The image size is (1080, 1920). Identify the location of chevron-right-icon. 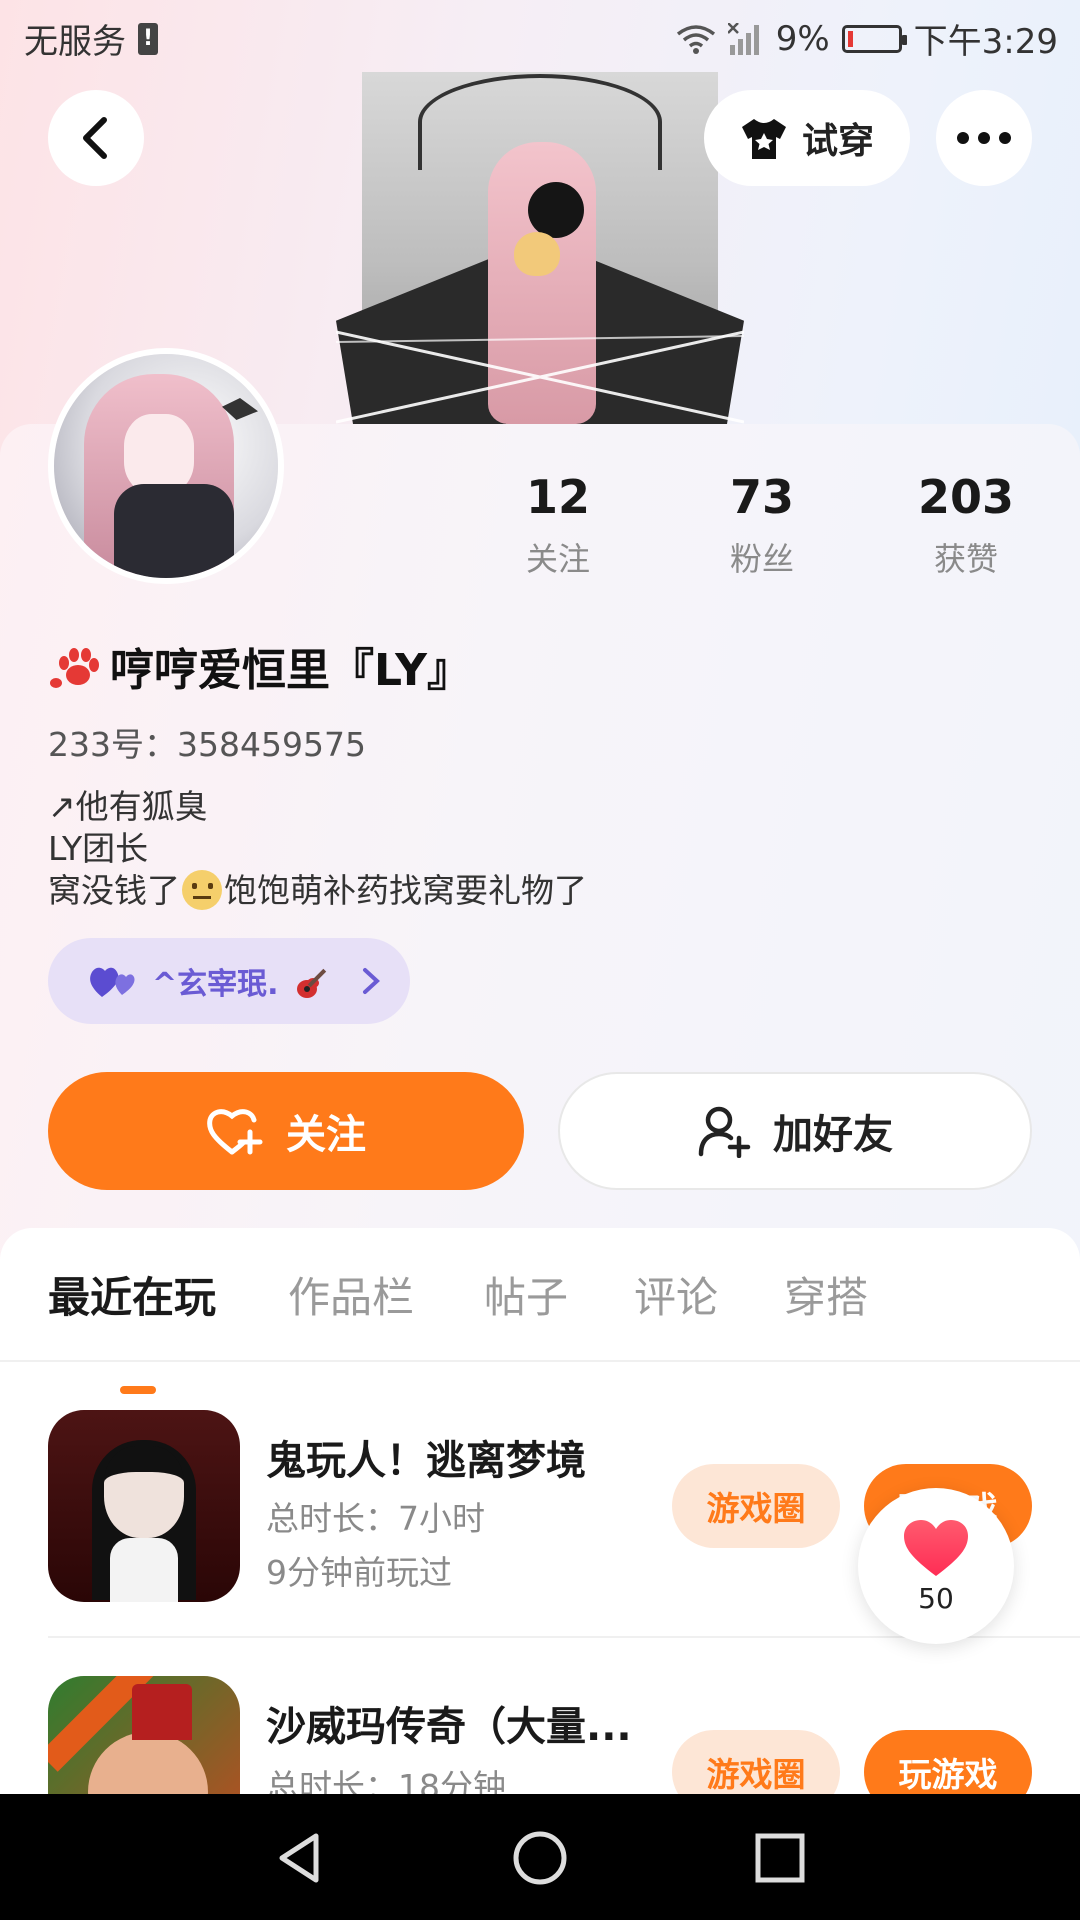
(371, 981).